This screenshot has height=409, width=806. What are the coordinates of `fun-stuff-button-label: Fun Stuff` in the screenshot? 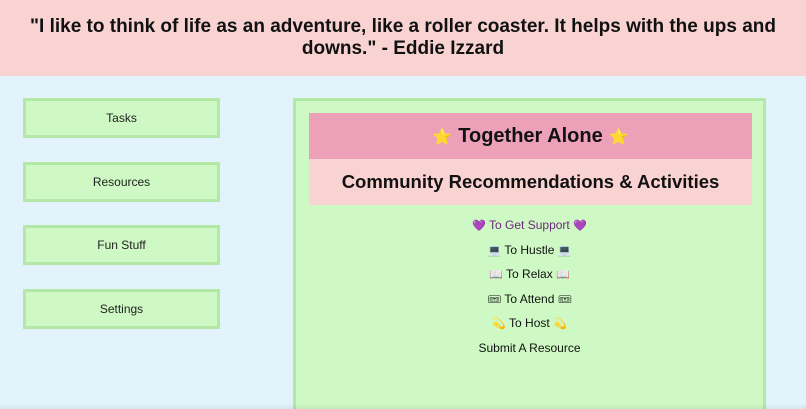 It's located at (121, 245).